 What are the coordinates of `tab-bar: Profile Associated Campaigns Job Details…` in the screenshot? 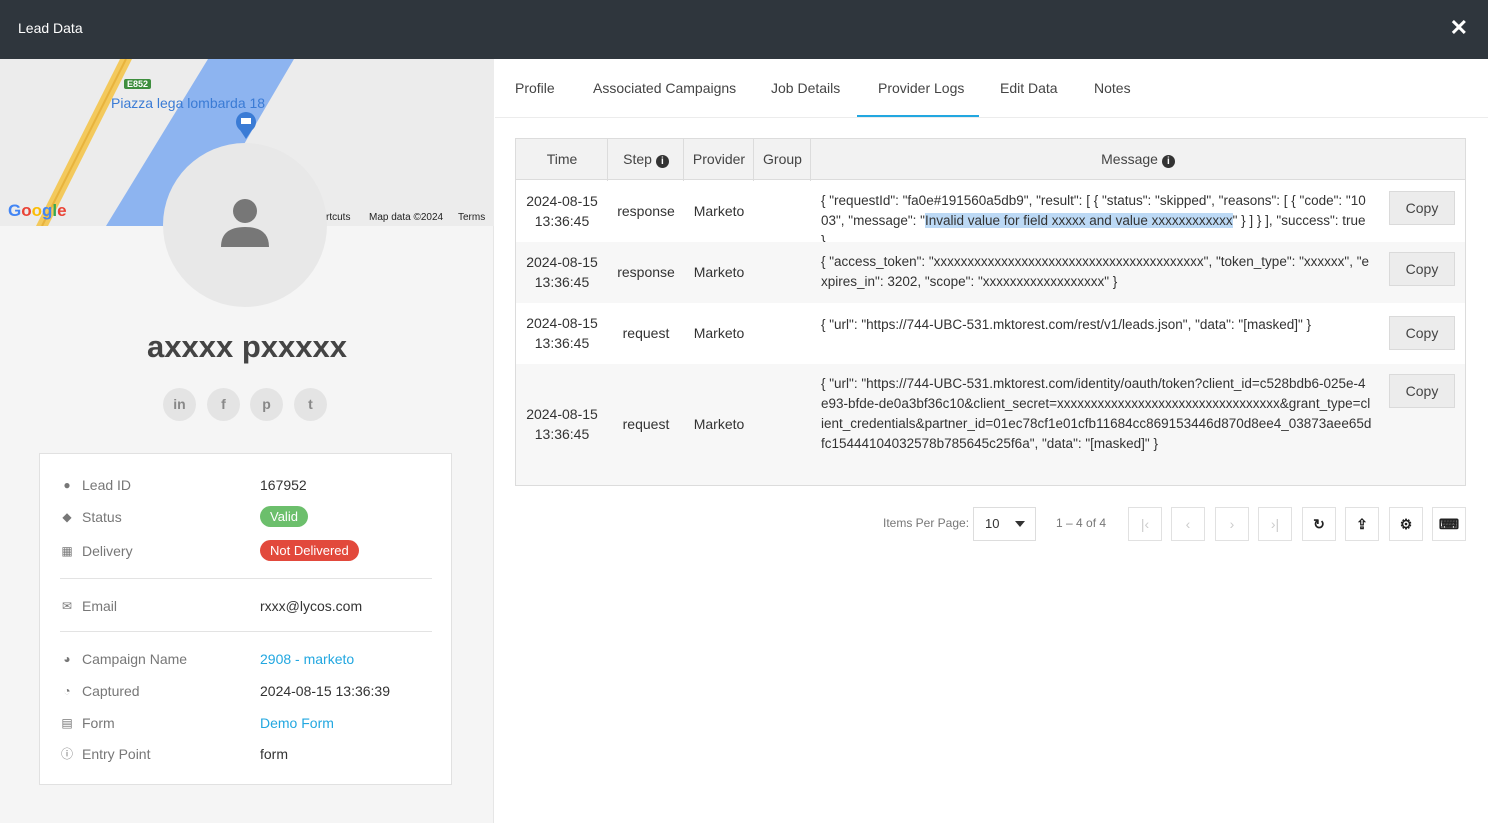 It's located at (991, 88).